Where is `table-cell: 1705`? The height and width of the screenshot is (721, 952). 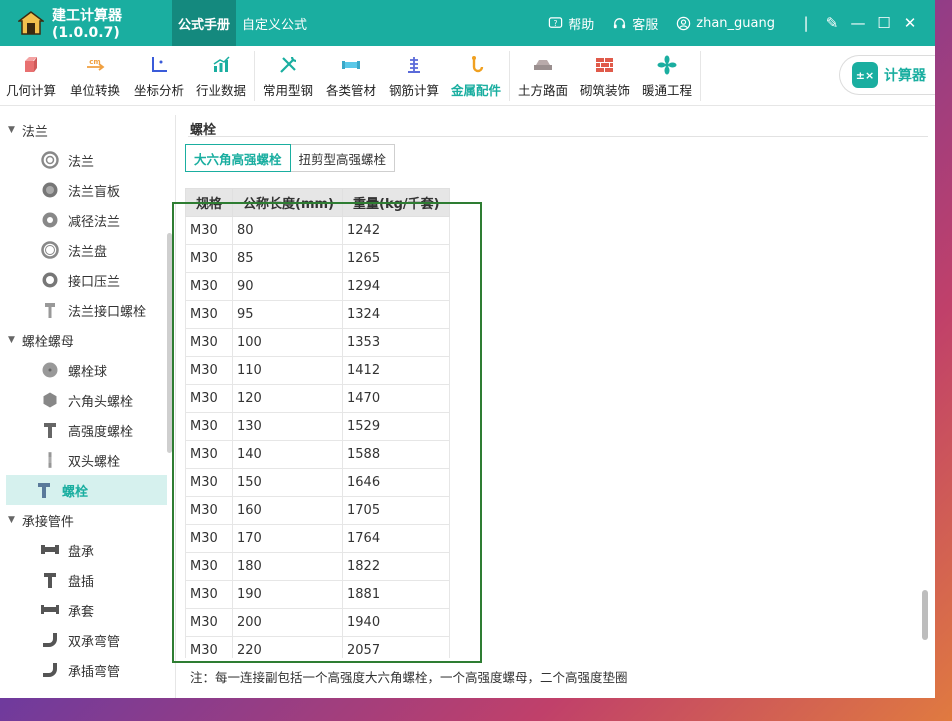
table-cell: 1705 is located at coordinates (396, 510).